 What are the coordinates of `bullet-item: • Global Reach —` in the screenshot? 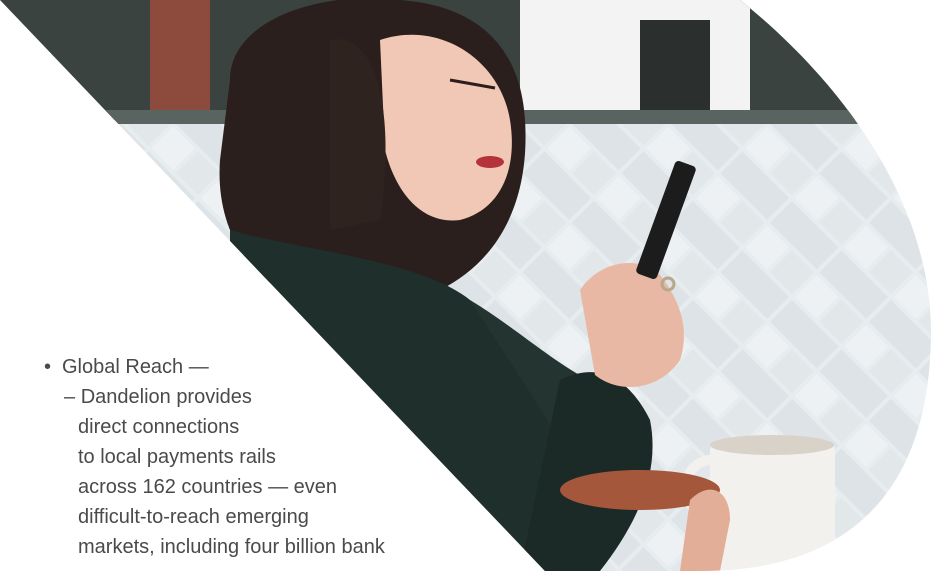 It's located at (214, 367).